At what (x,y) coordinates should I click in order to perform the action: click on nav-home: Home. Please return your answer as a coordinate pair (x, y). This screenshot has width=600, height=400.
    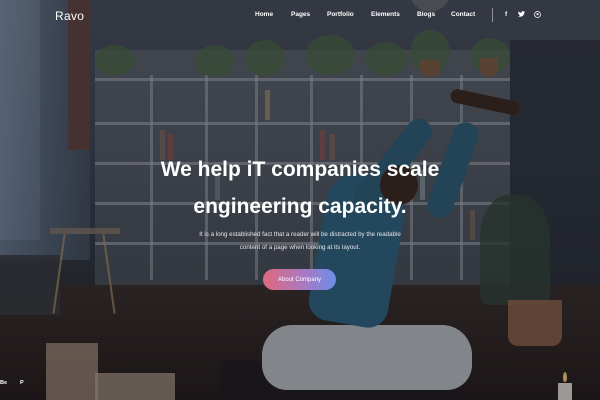
    Looking at the image, I should click on (264, 14).